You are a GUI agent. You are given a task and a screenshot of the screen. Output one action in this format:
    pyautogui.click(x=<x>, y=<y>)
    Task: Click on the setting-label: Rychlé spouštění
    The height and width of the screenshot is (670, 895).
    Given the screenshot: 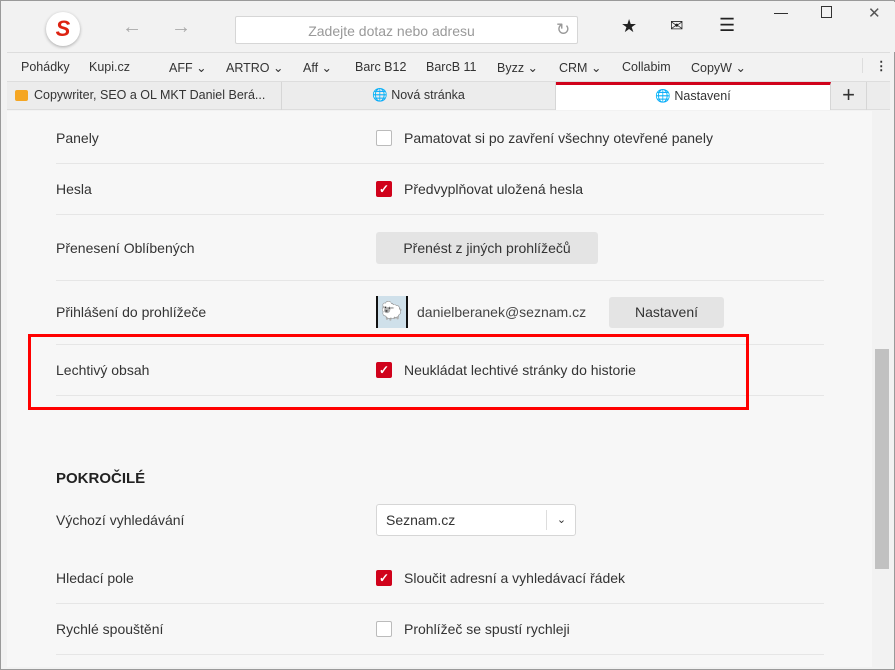 What is the action you would take?
    pyautogui.click(x=110, y=629)
    